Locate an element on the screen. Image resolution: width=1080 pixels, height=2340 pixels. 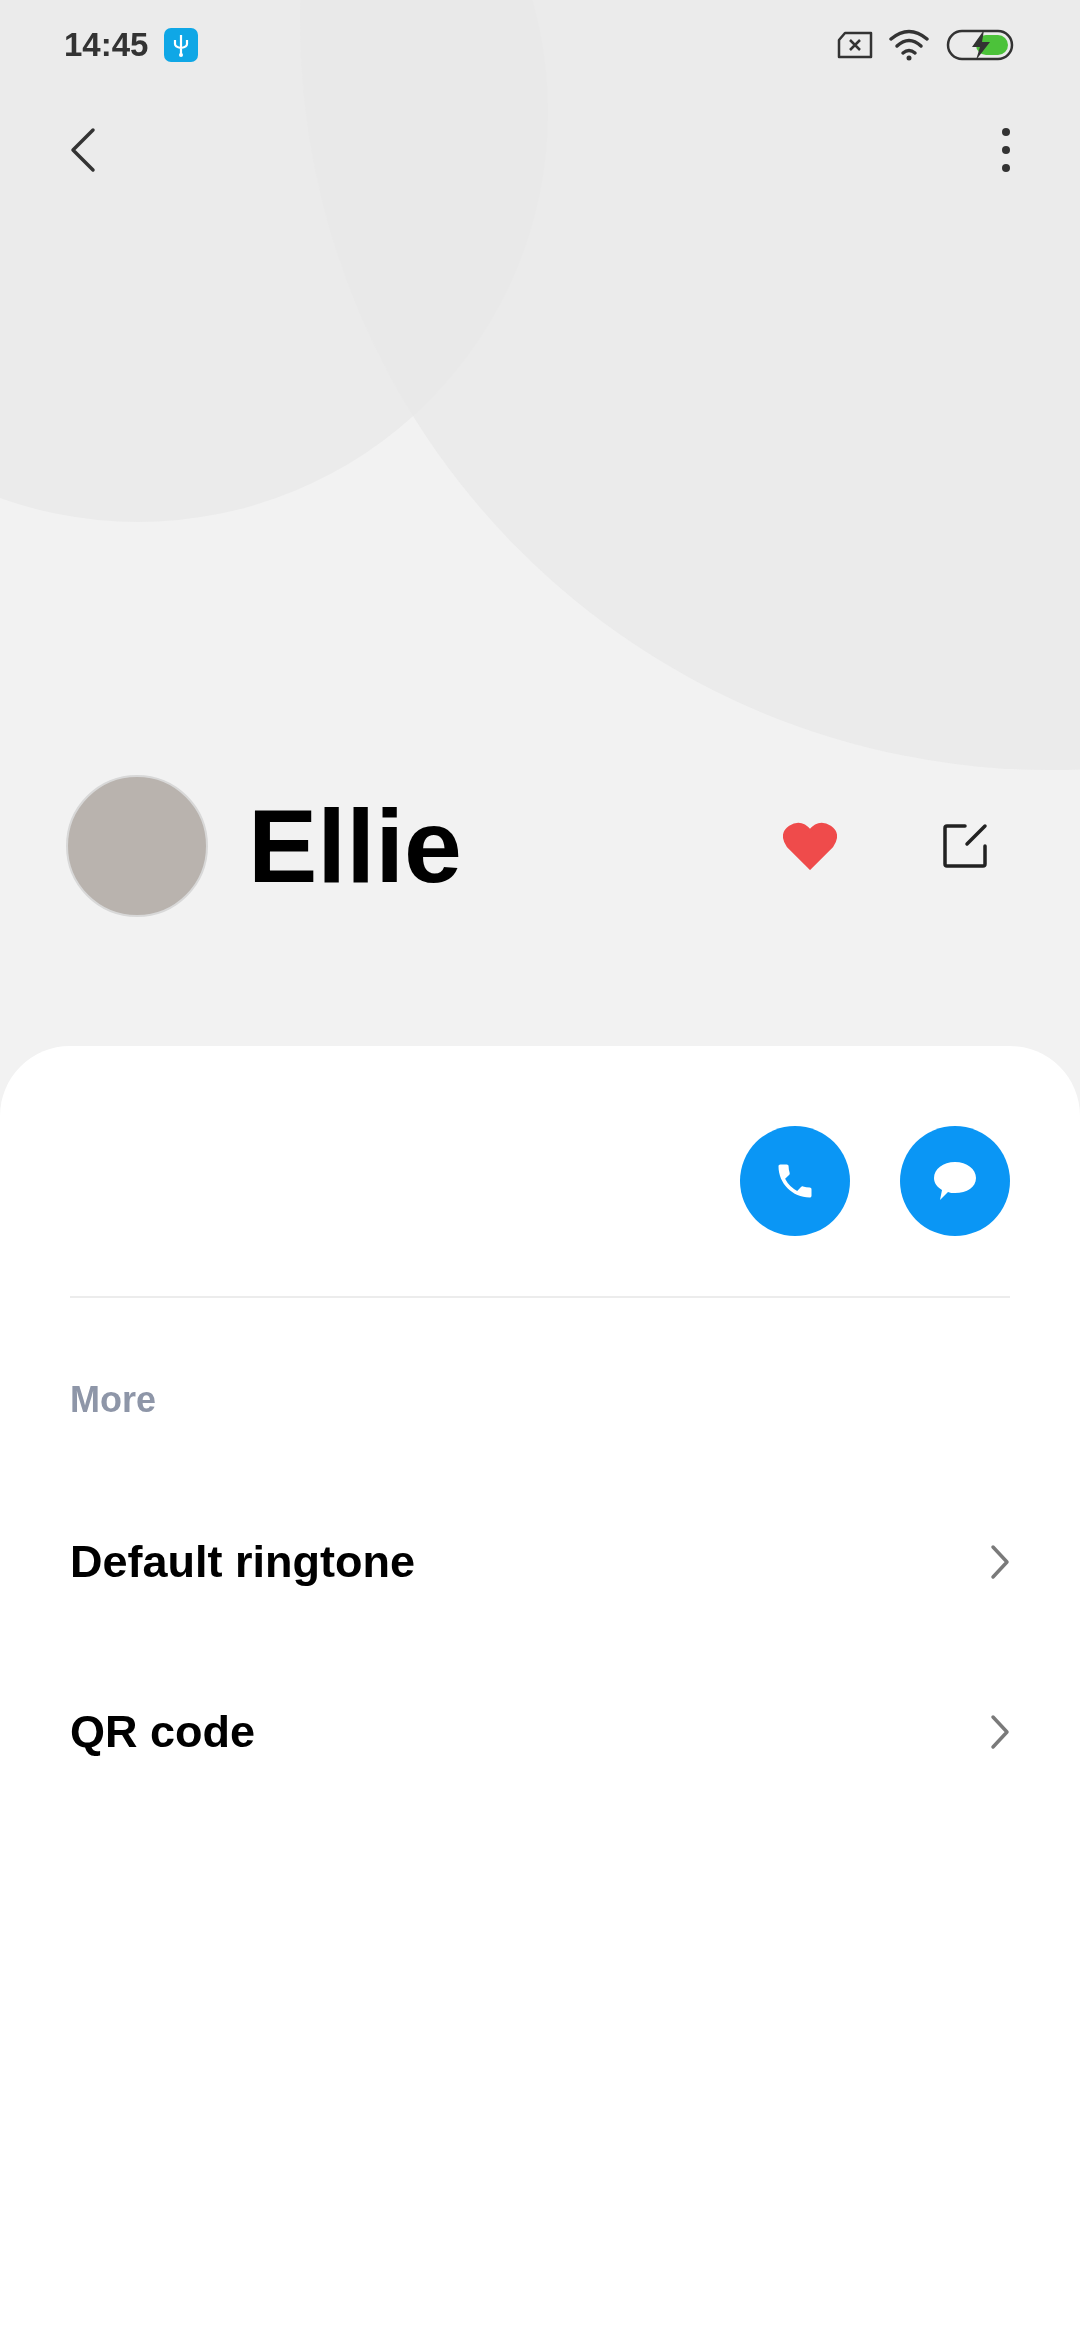
chat-bubble-icon is located at coordinates (955, 1181).